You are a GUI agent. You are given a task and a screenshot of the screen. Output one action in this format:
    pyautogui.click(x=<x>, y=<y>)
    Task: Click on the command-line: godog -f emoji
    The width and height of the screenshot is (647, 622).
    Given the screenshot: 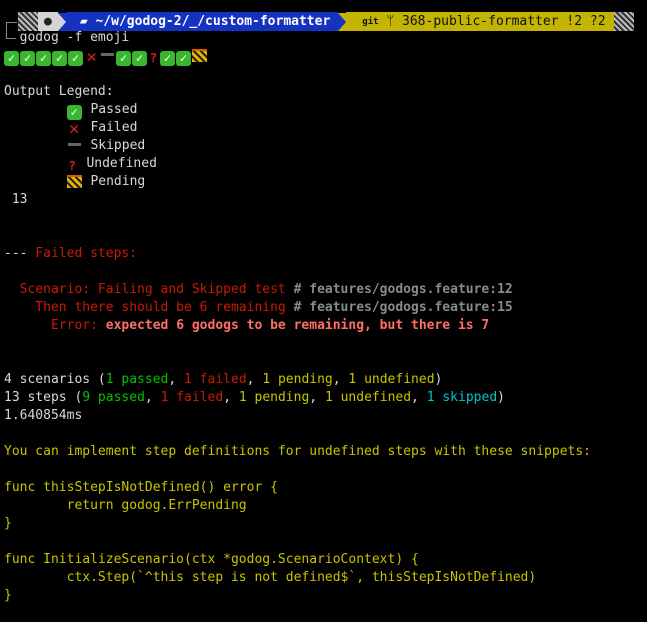 What is the action you would take?
    pyautogui.click(x=74, y=37)
    